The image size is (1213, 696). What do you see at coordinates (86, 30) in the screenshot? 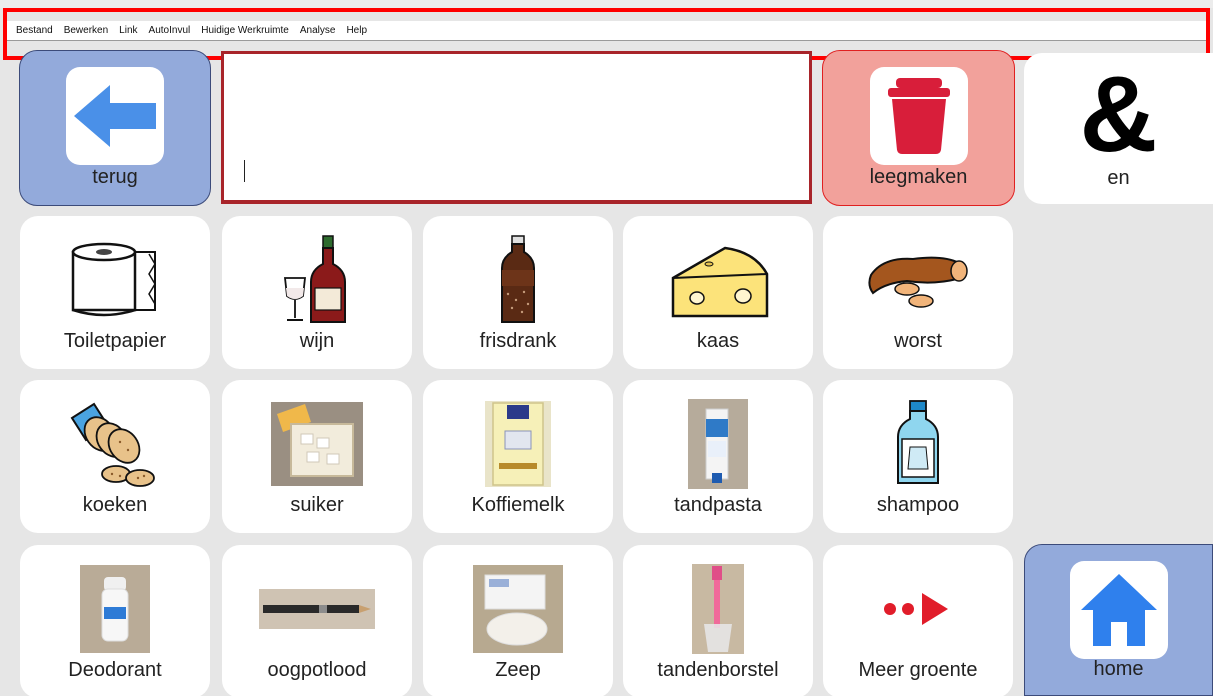
I see `menu-bewerken: Bewerken` at bounding box center [86, 30].